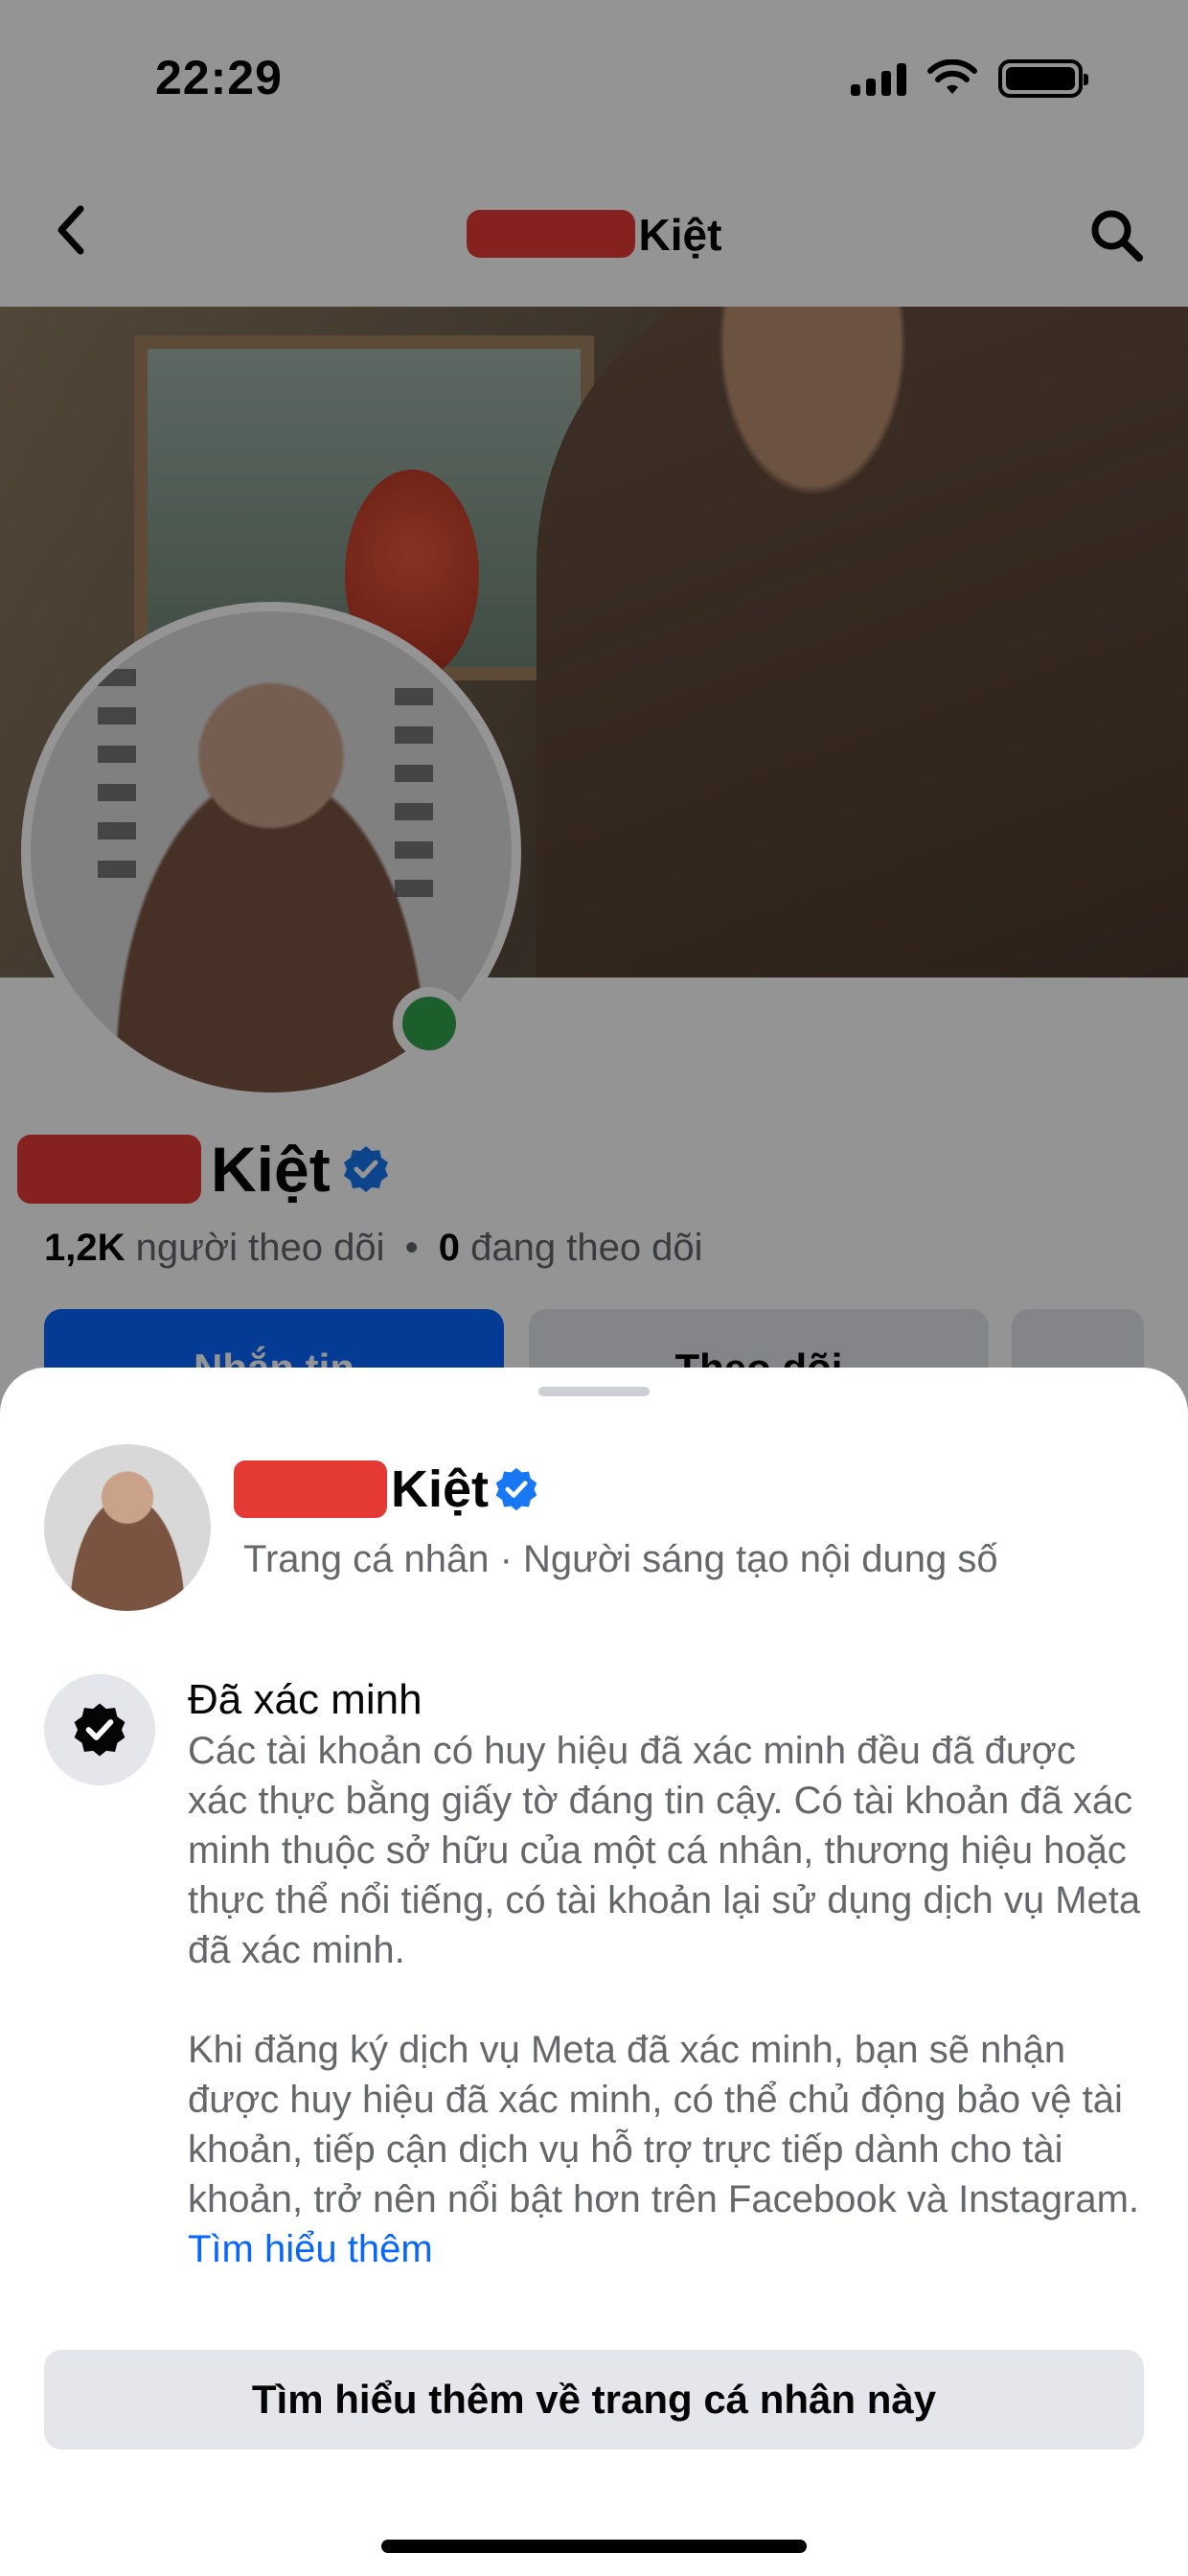 Image resolution: width=1188 pixels, height=2576 pixels. I want to click on sheet-profile-name: Kiệt, so click(387, 1489).